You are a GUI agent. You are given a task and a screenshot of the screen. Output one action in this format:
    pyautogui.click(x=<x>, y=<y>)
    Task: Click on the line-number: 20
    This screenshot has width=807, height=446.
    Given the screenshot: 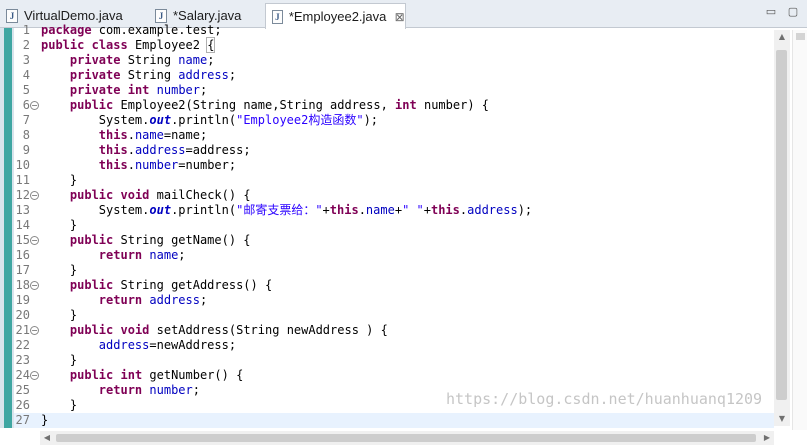 What is the action you would take?
    pyautogui.click(x=22, y=315)
    